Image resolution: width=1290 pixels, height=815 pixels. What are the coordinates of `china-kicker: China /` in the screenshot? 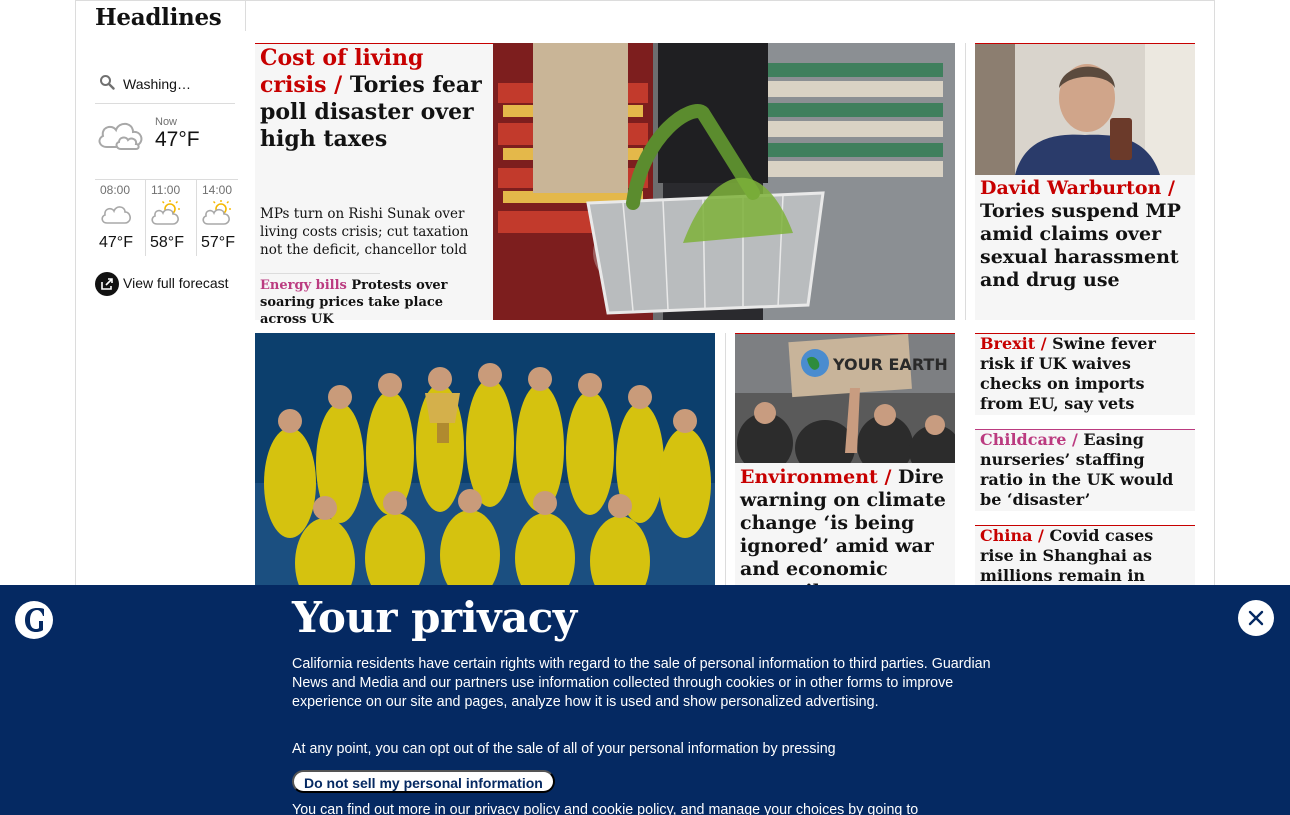 It's located at (1012, 535).